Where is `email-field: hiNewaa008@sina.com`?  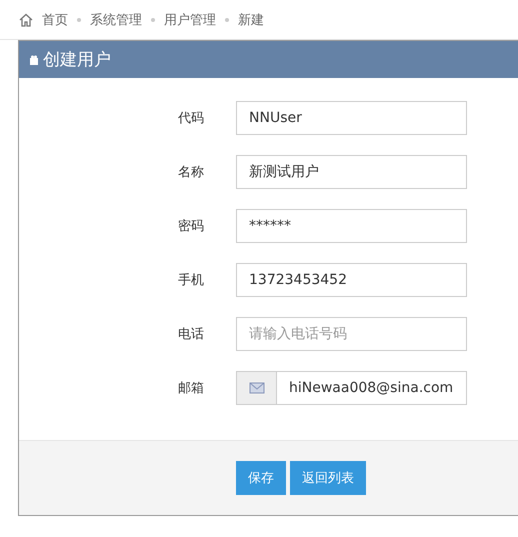 email-field: hiNewaa008@sina.com is located at coordinates (371, 388).